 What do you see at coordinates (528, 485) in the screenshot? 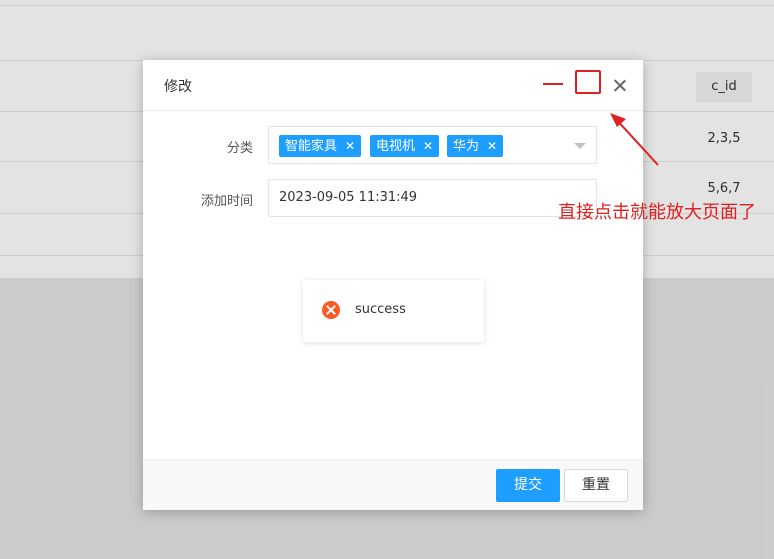
I see `submit-button: 提交` at bounding box center [528, 485].